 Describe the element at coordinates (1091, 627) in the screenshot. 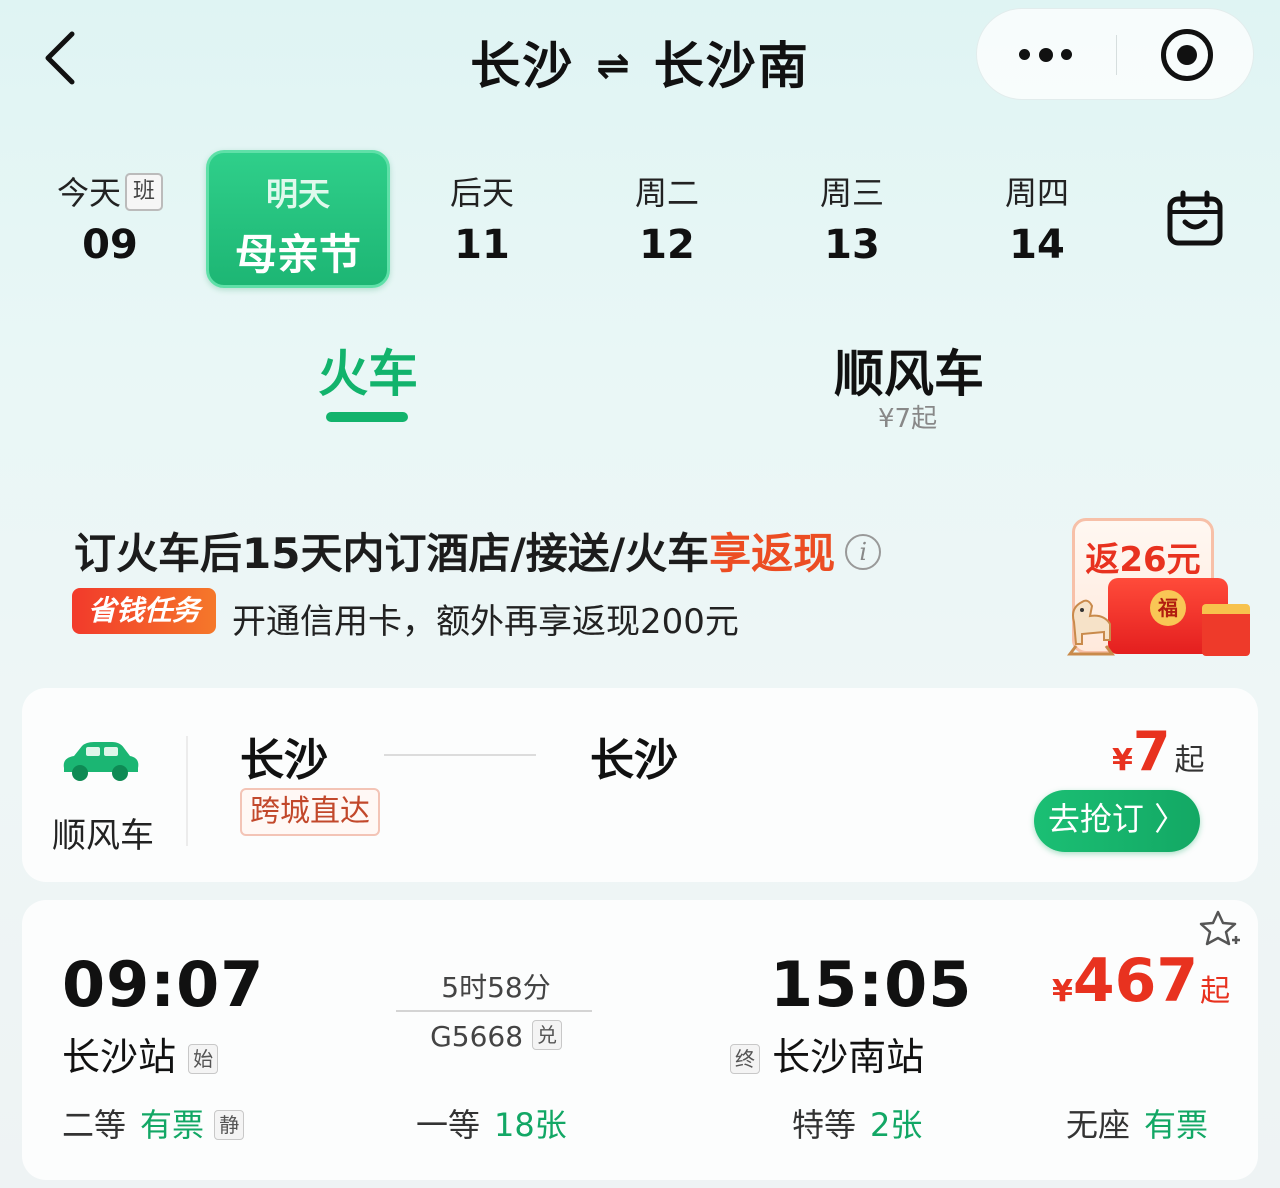

I see `horse-icon` at that location.